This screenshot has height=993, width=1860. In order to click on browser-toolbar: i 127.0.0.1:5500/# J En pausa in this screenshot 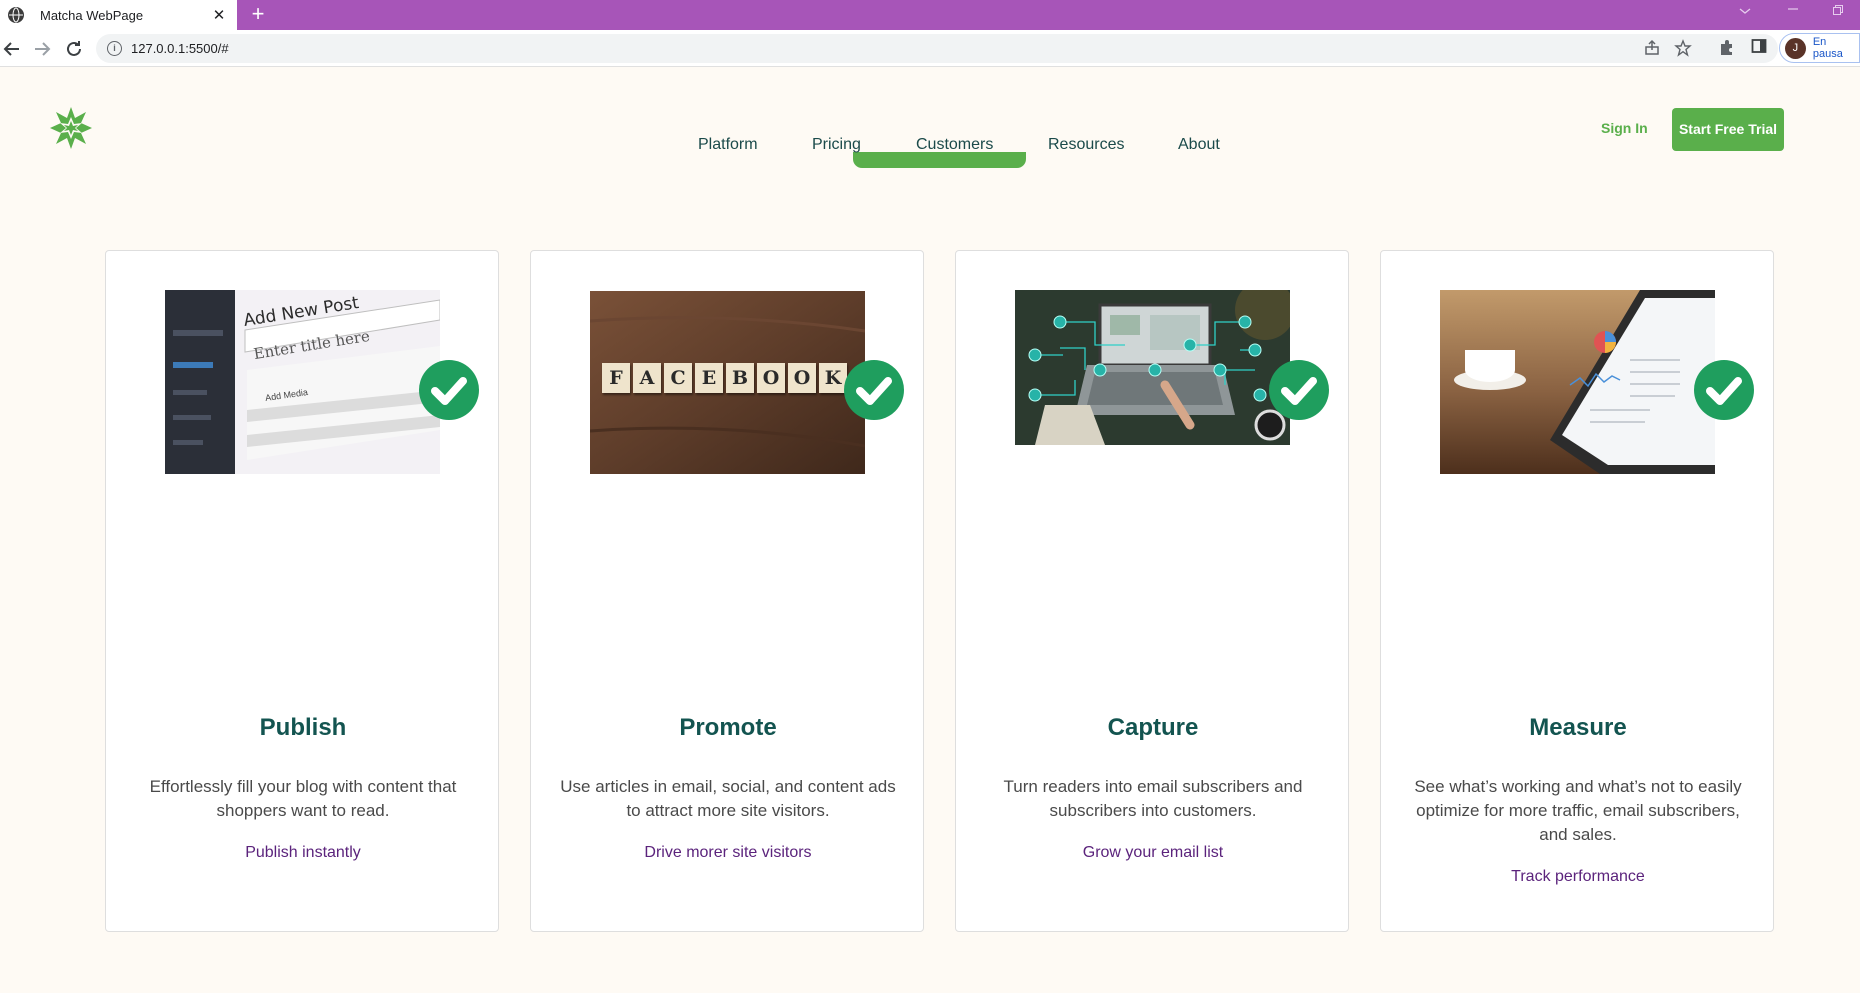, I will do `click(930, 48)`.